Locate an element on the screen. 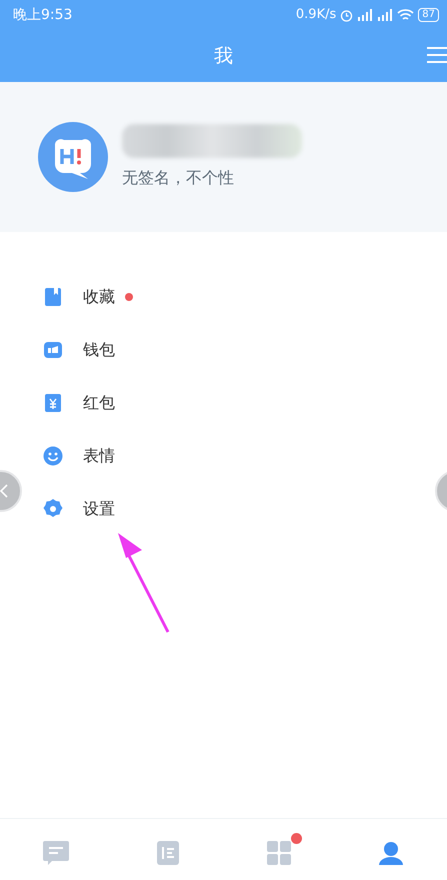 The width and height of the screenshot is (447, 880). menu-icon is located at coordinates (437, 55).